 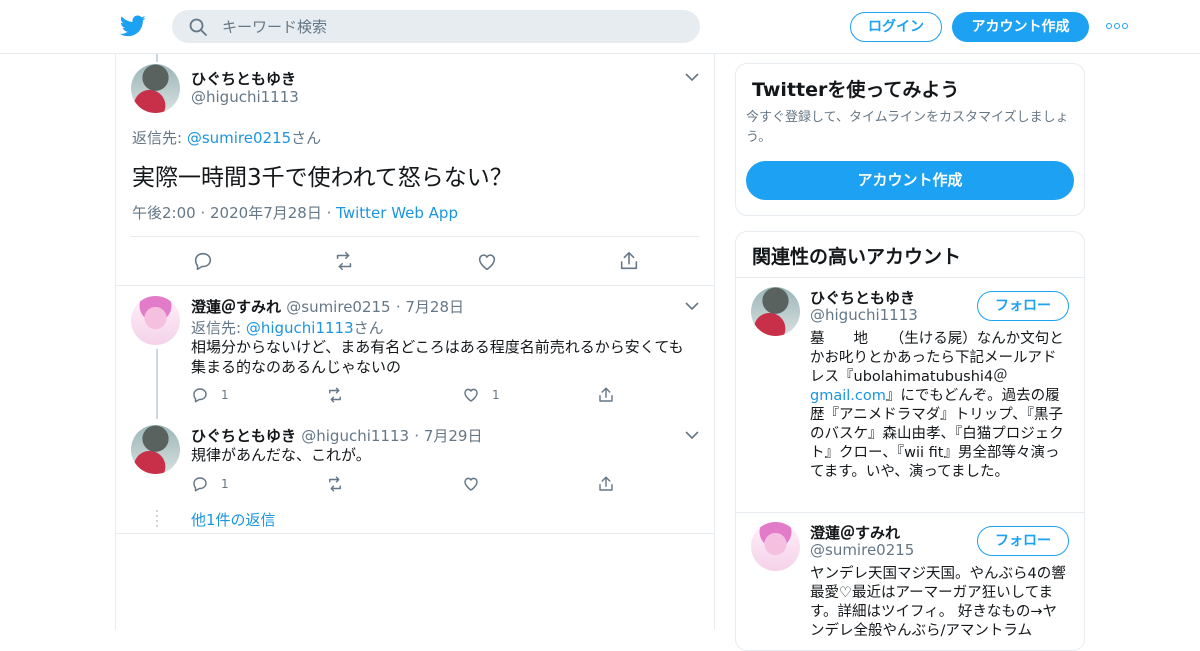 What do you see at coordinates (236, 307) in the screenshot?
I see `reply-name: 澄蓮＠すみれ` at bounding box center [236, 307].